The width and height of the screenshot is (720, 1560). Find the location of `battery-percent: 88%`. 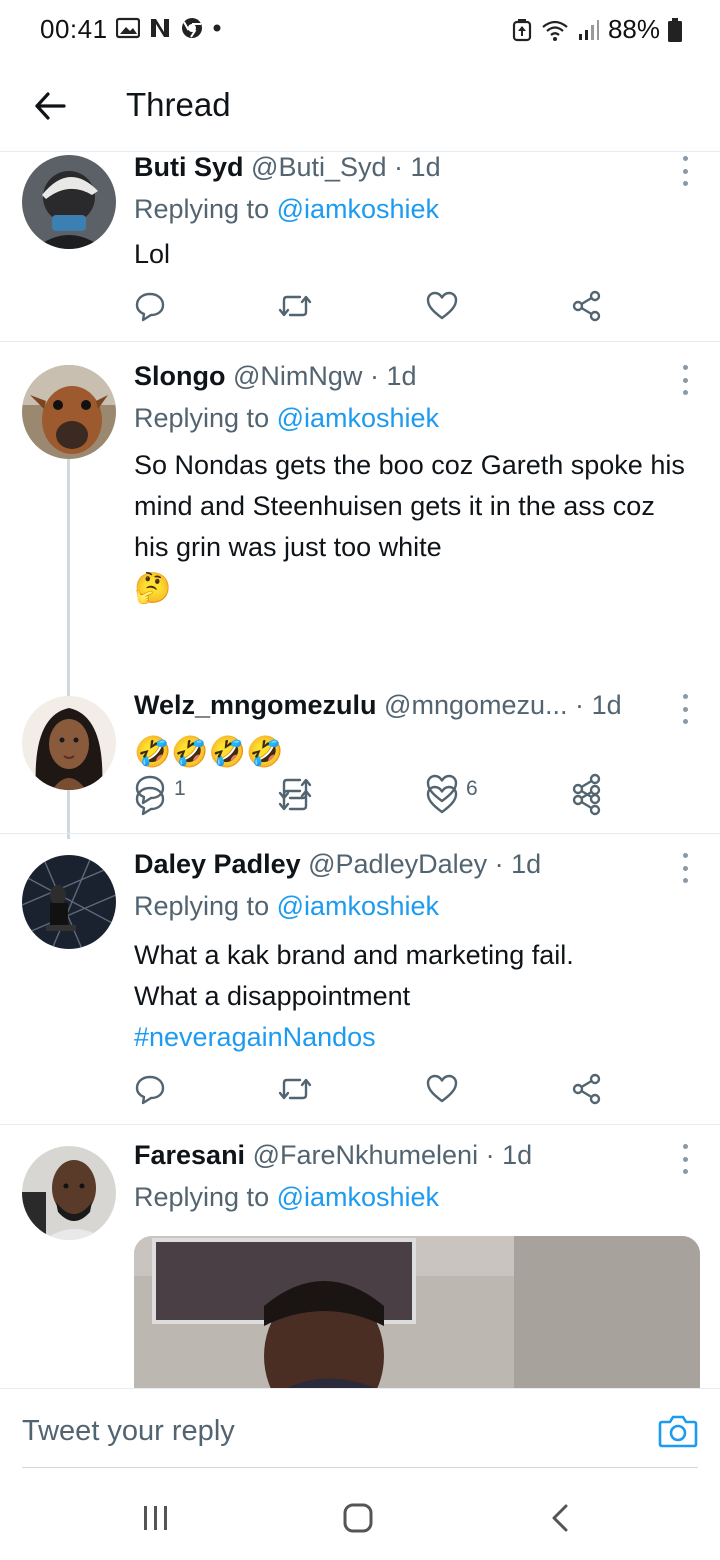

battery-percent: 88% is located at coordinates (633, 29).